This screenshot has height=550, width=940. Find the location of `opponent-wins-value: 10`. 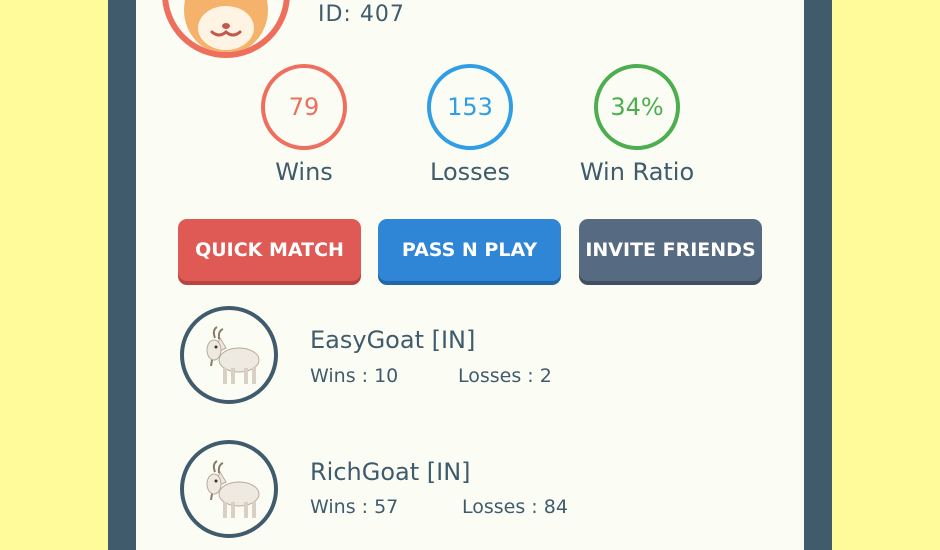

opponent-wins-value: 10 is located at coordinates (386, 376).